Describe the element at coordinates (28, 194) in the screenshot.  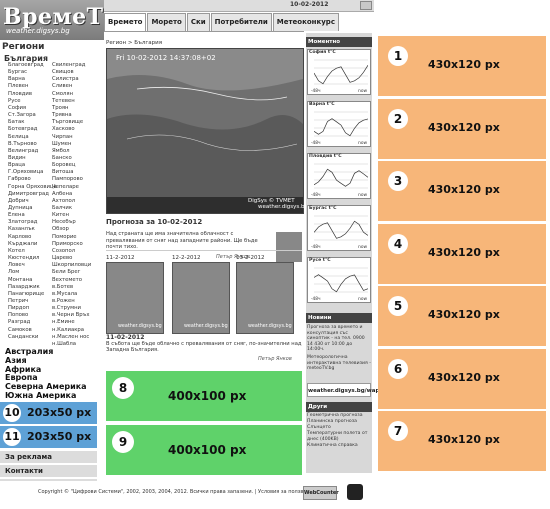
I see `city-link: Димитровград` at that location.